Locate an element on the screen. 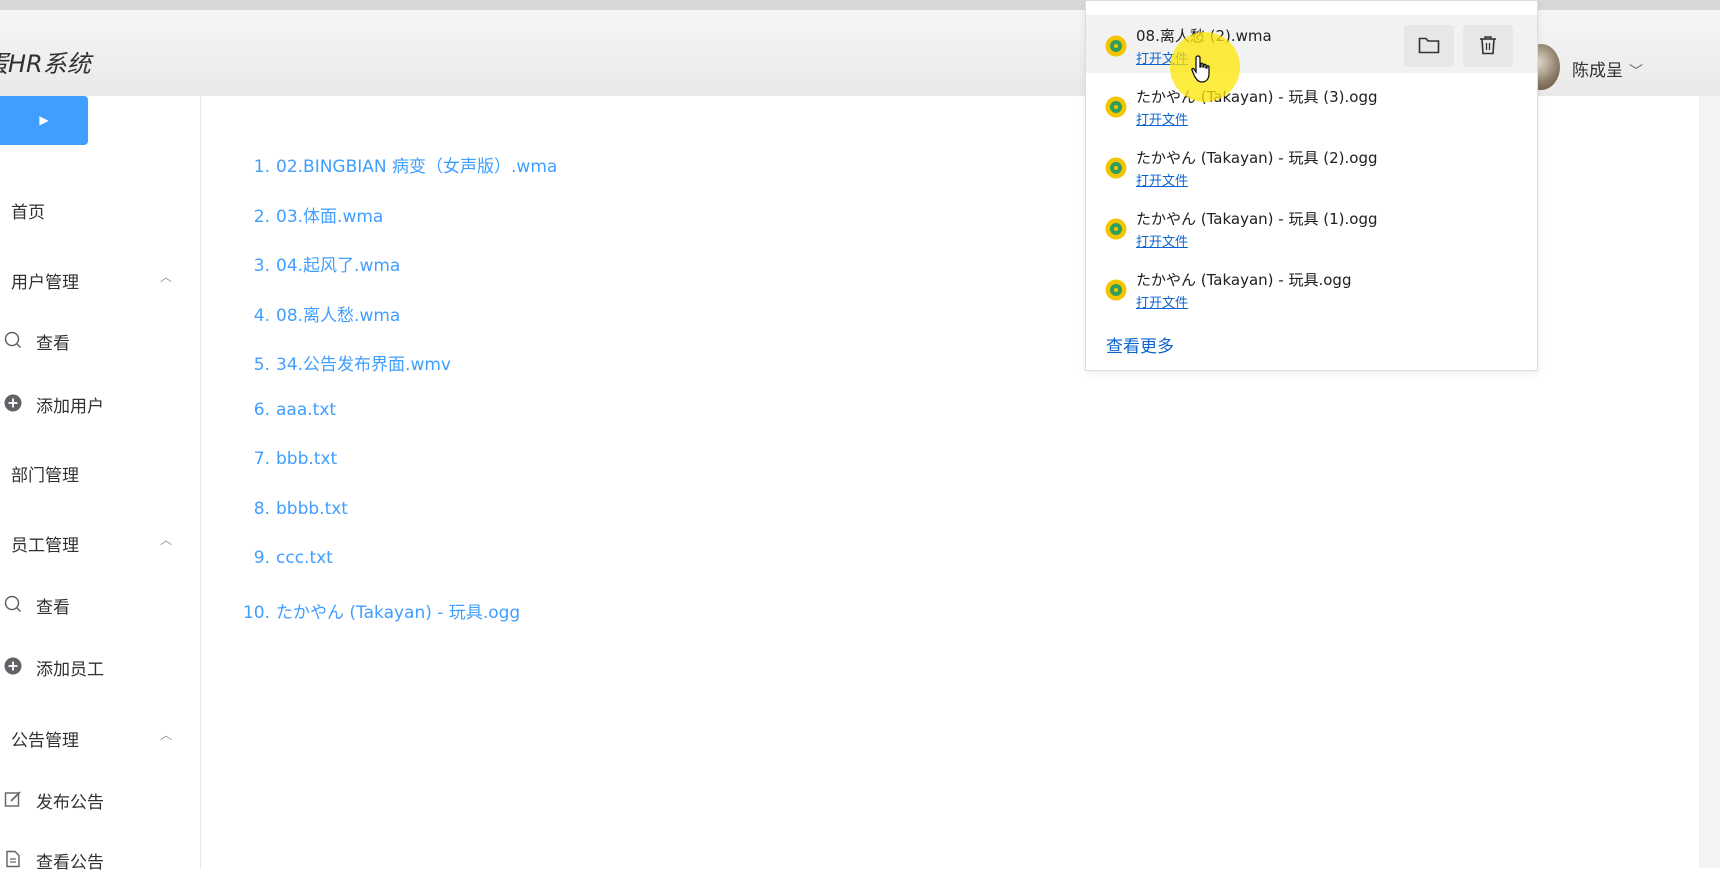 The width and height of the screenshot is (1720, 878). file-link: bbbb.txt is located at coordinates (312, 509).